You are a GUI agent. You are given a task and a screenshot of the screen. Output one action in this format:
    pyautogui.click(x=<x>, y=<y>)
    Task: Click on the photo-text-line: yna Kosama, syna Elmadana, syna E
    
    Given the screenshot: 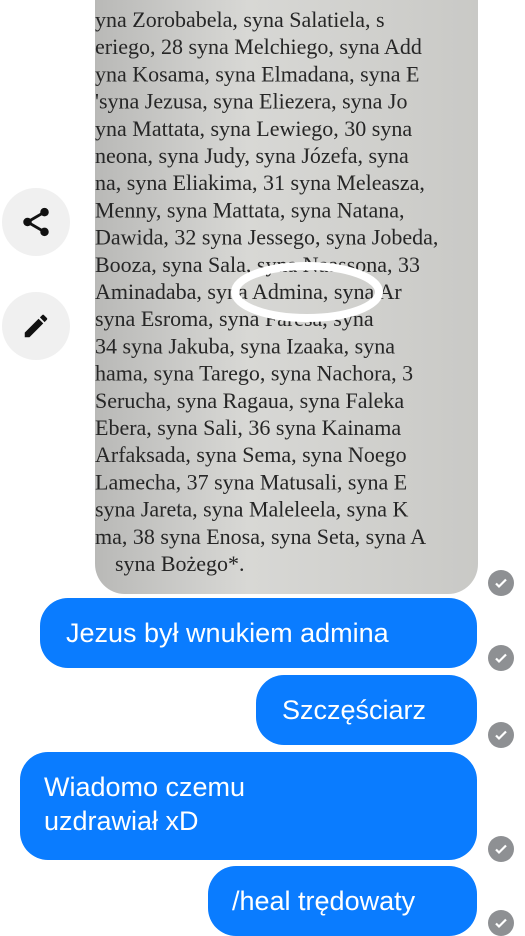 What is the action you would take?
    pyautogui.click(x=257, y=73)
    